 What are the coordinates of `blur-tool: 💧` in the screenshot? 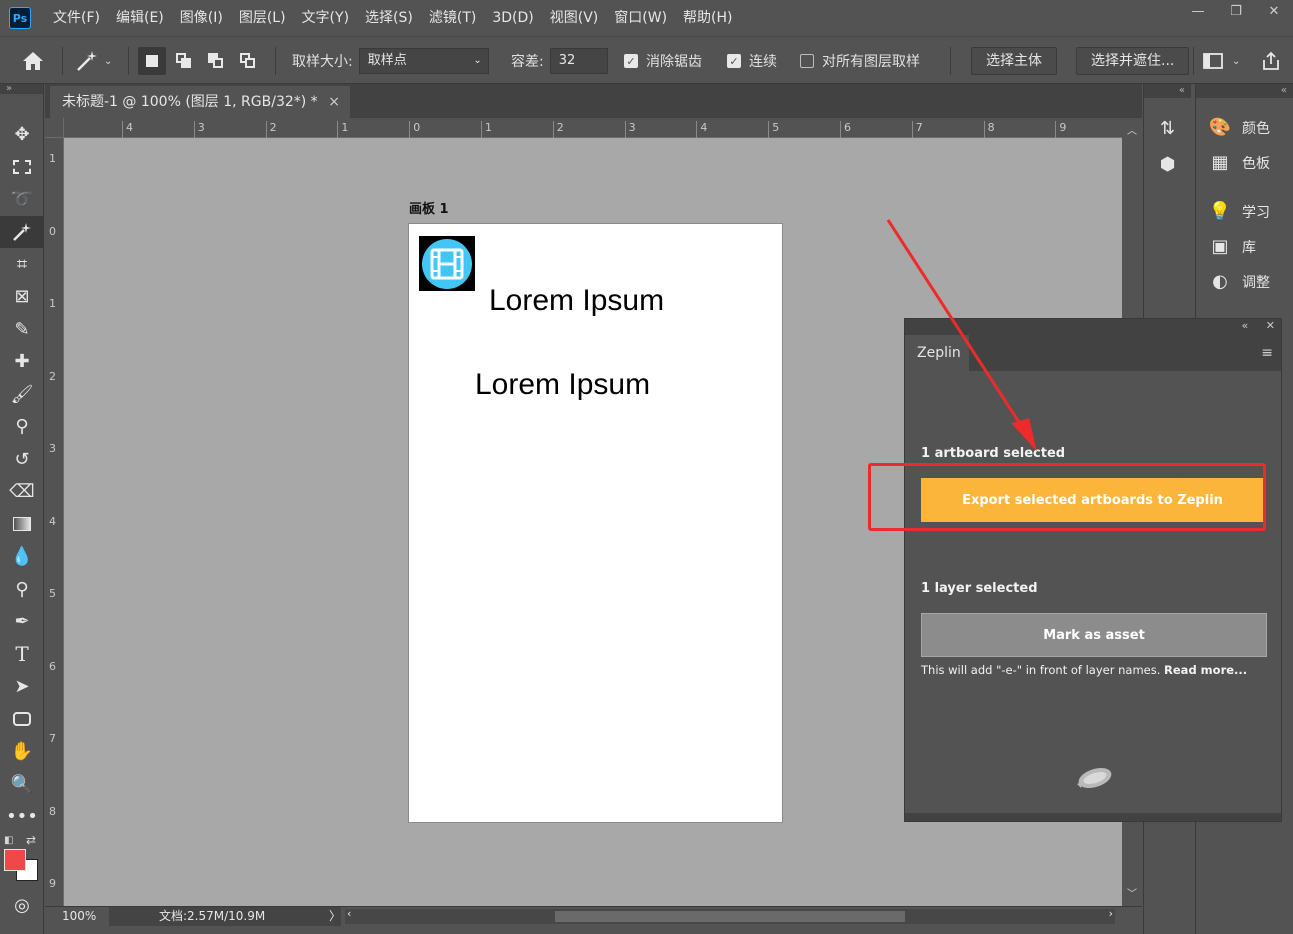 It's located at (22, 557).